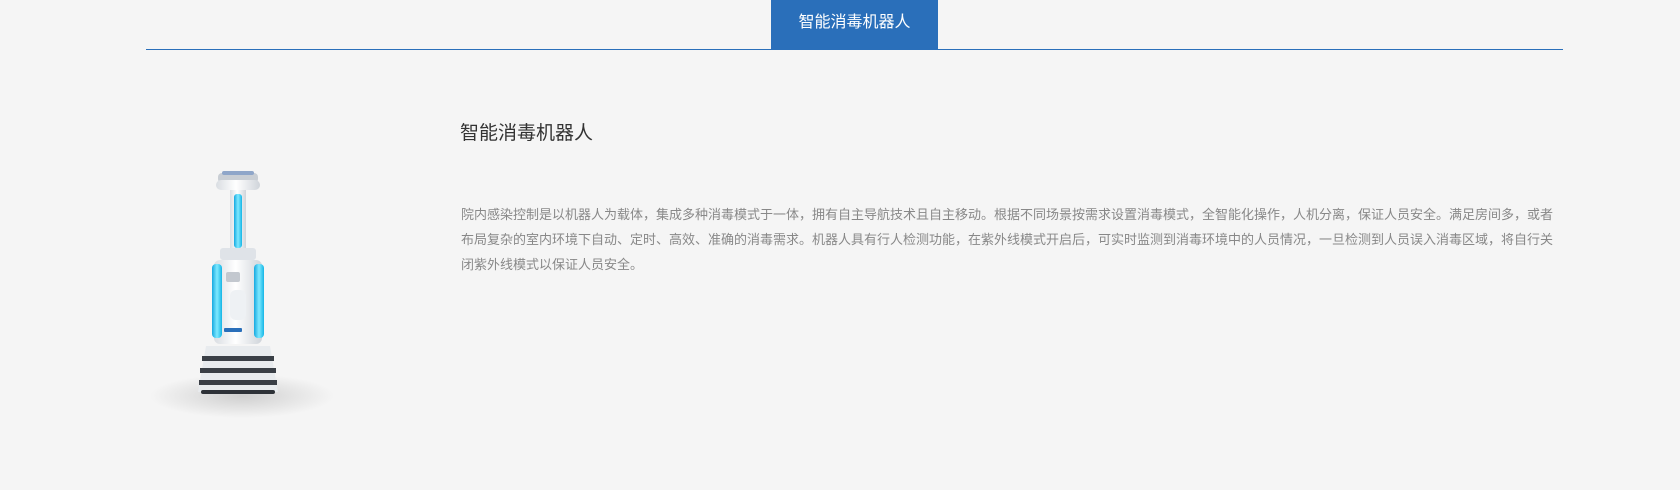 The width and height of the screenshot is (1680, 490). I want to click on product-title: 智能消毒机器人, so click(527, 133).